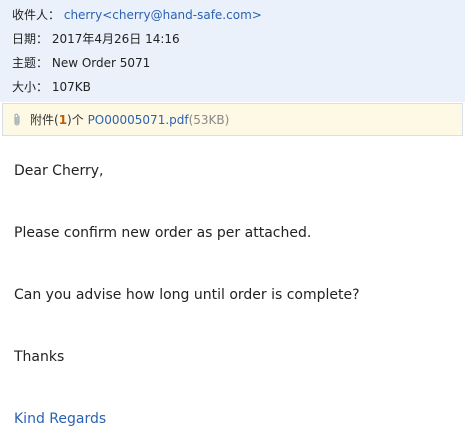 The image size is (465, 441). I want to click on attachment-file-size: (53KB), so click(209, 120).